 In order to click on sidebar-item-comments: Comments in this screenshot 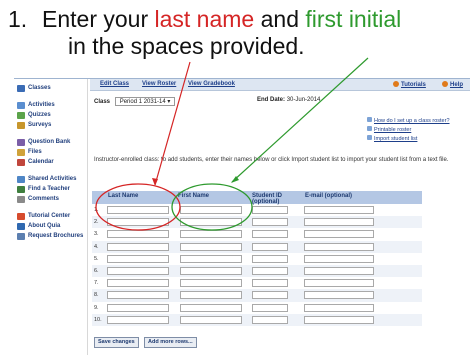, I will do `click(50, 199)`.